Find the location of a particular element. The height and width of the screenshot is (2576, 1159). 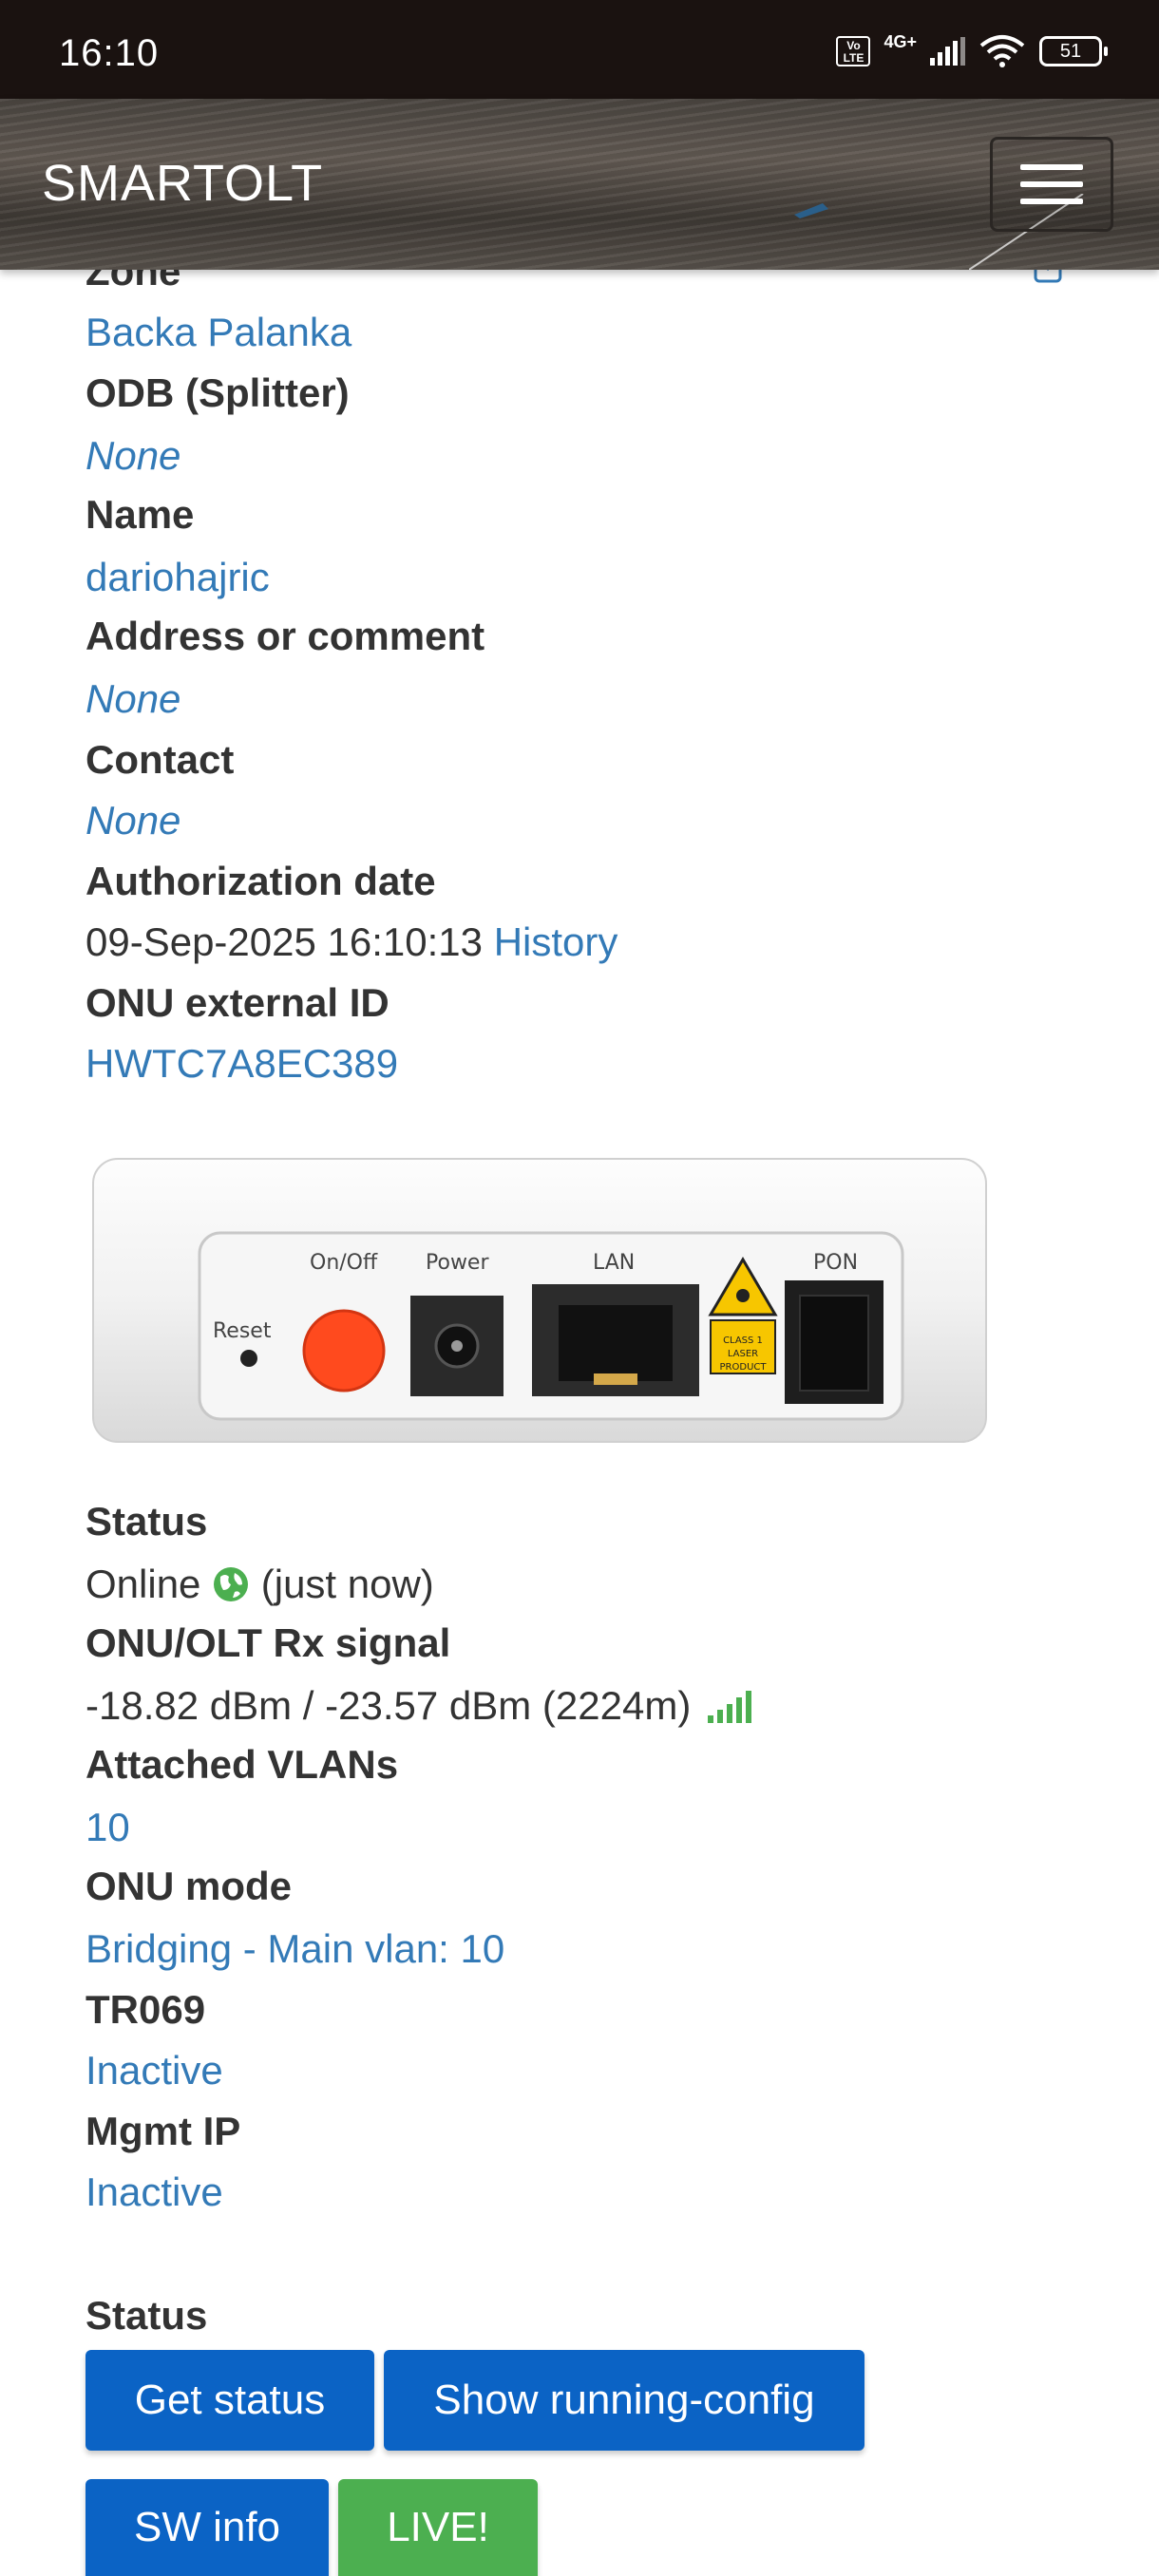

vlans-value-link: 10 is located at coordinates (108, 1827).